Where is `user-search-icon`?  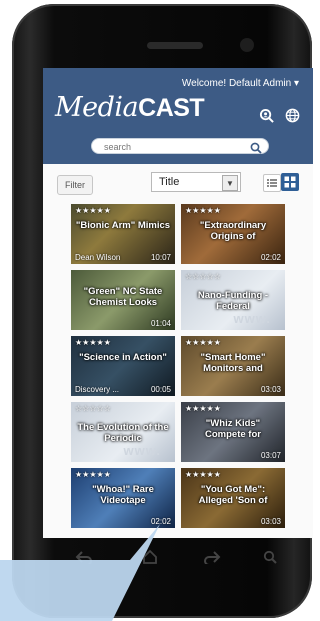
user-search-icon is located at coordinates (266, 115).